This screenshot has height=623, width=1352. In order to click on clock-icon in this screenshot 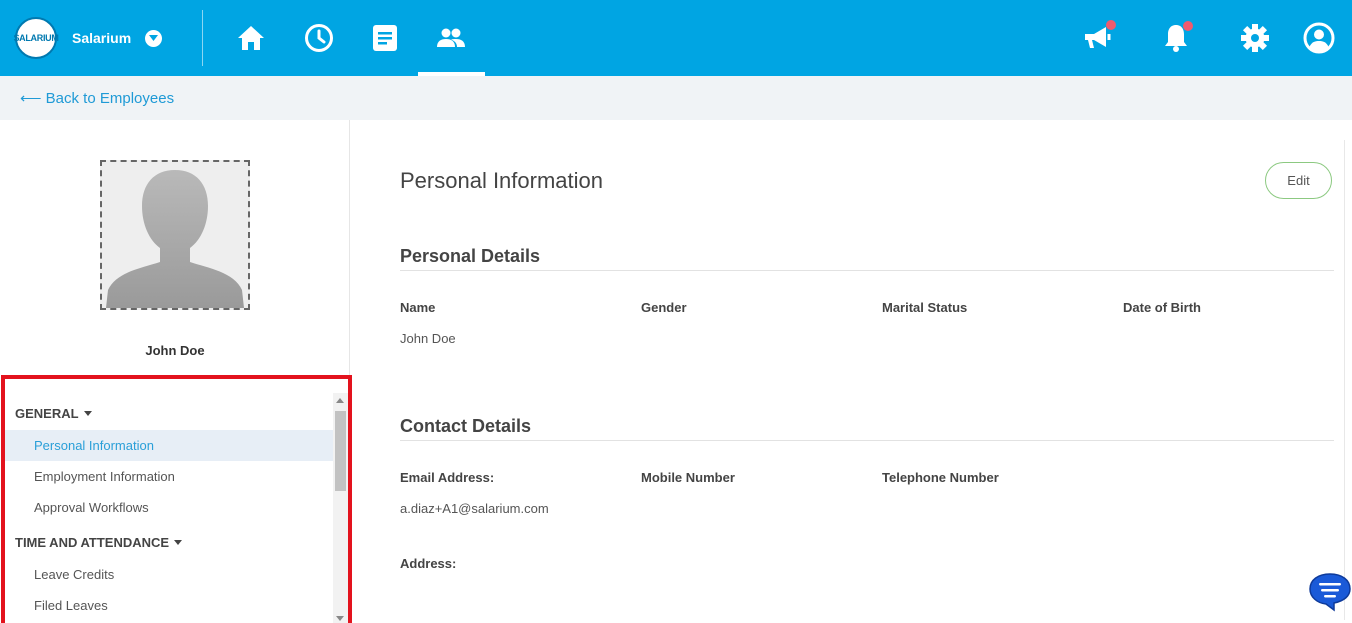, I will do `click(319, 38)`.